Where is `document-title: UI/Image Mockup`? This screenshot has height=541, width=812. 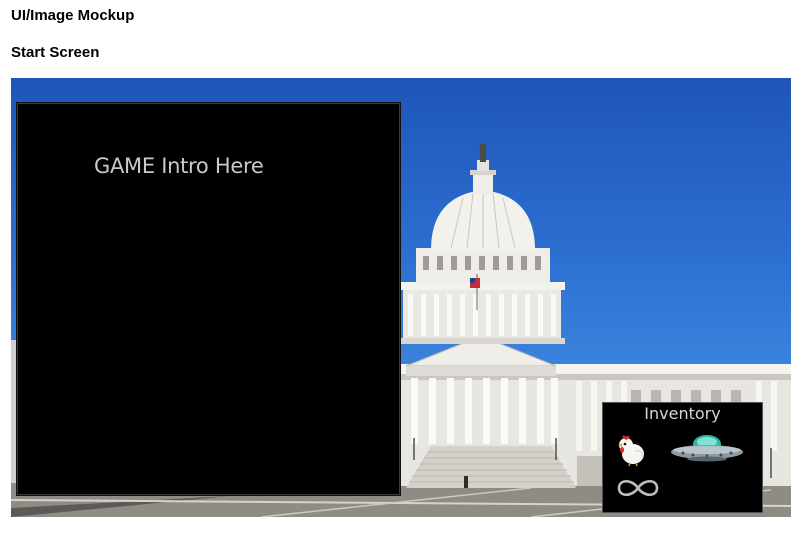 document-title: UI/Image Mockup is located at coordinates (73, 15).